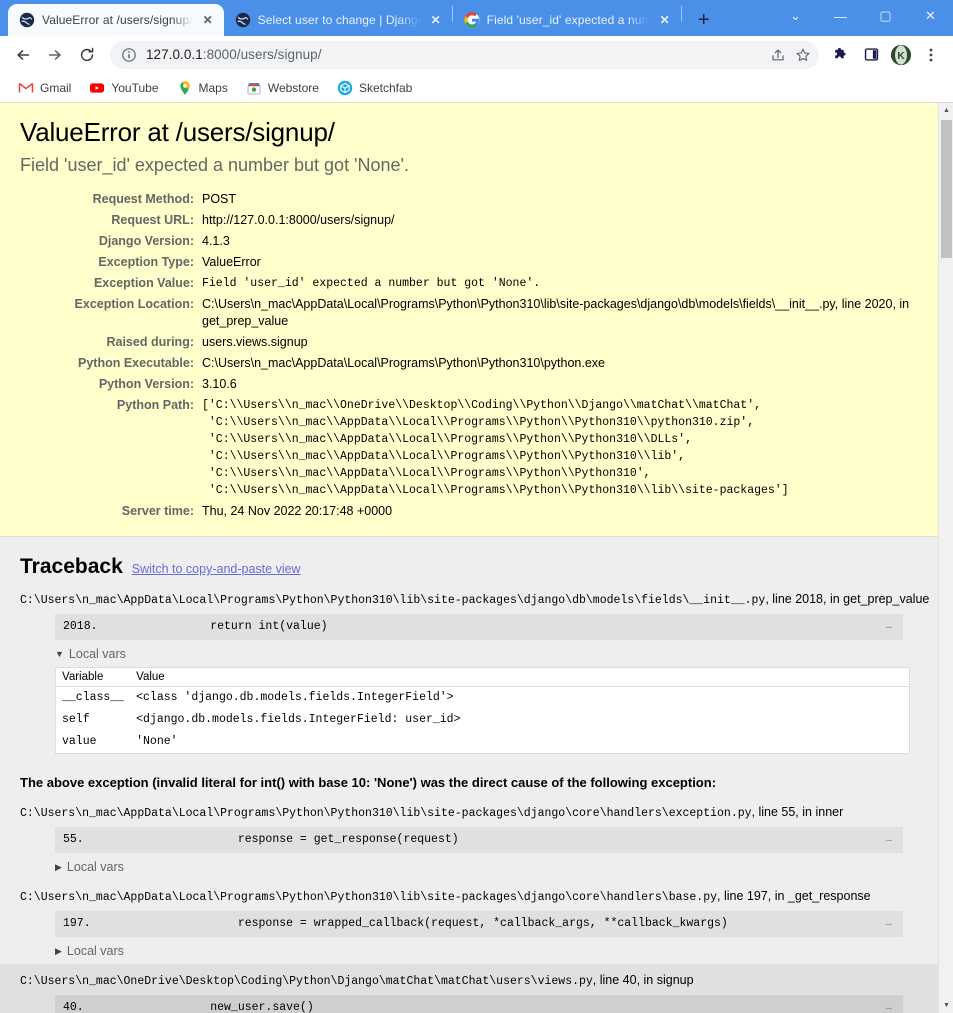 The width and height of the screenshot is (953, 1013). Describe the element at coordinates (185, 88) in the screenshot. I see `google-maps-icon` at that location.